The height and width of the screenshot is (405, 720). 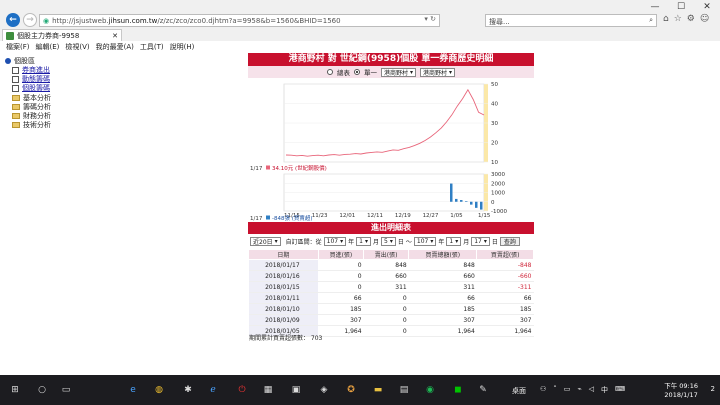 What do you see at coordinates (242, 390) in the screenshot?
I see `power-icon: ⏻` at bounding box center [242, 390].